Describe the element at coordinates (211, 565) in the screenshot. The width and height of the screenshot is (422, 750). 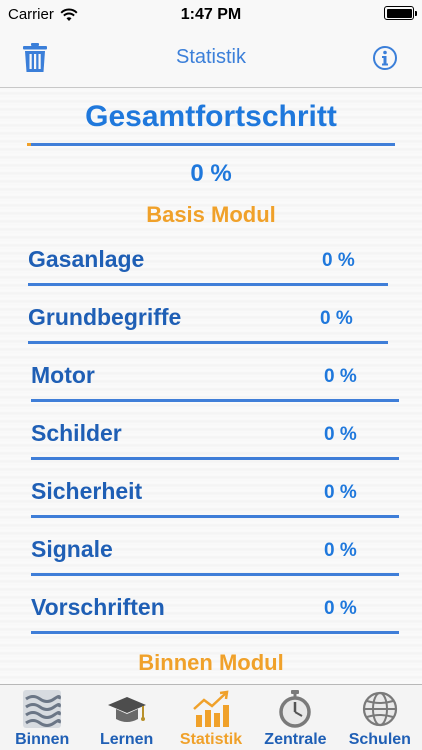
I see `stat-row-signale: Signale 0 %` at that location.